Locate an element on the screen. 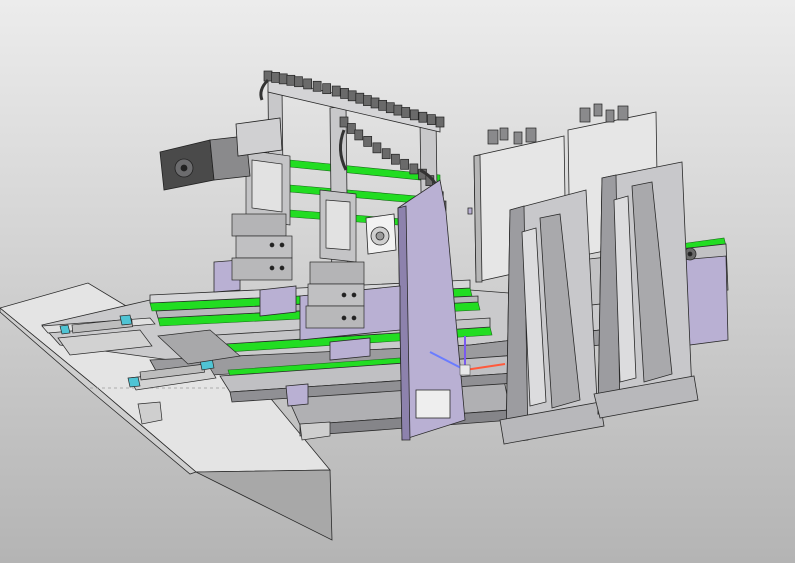 The image size is (795, 563). column-support-right is located at coordinates (646, 290).